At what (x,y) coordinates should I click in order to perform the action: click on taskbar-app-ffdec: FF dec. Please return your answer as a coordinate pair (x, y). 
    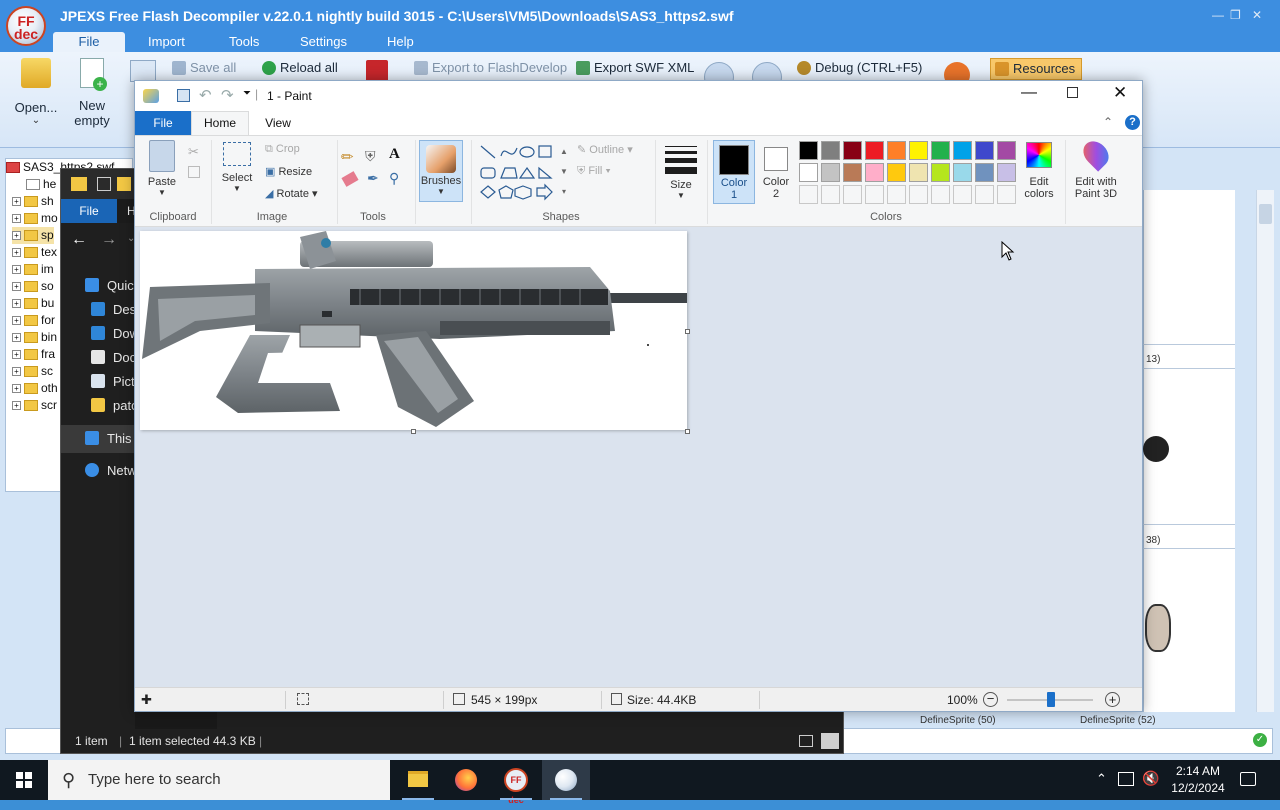
    Looking at the image, I should click on (516, 782).